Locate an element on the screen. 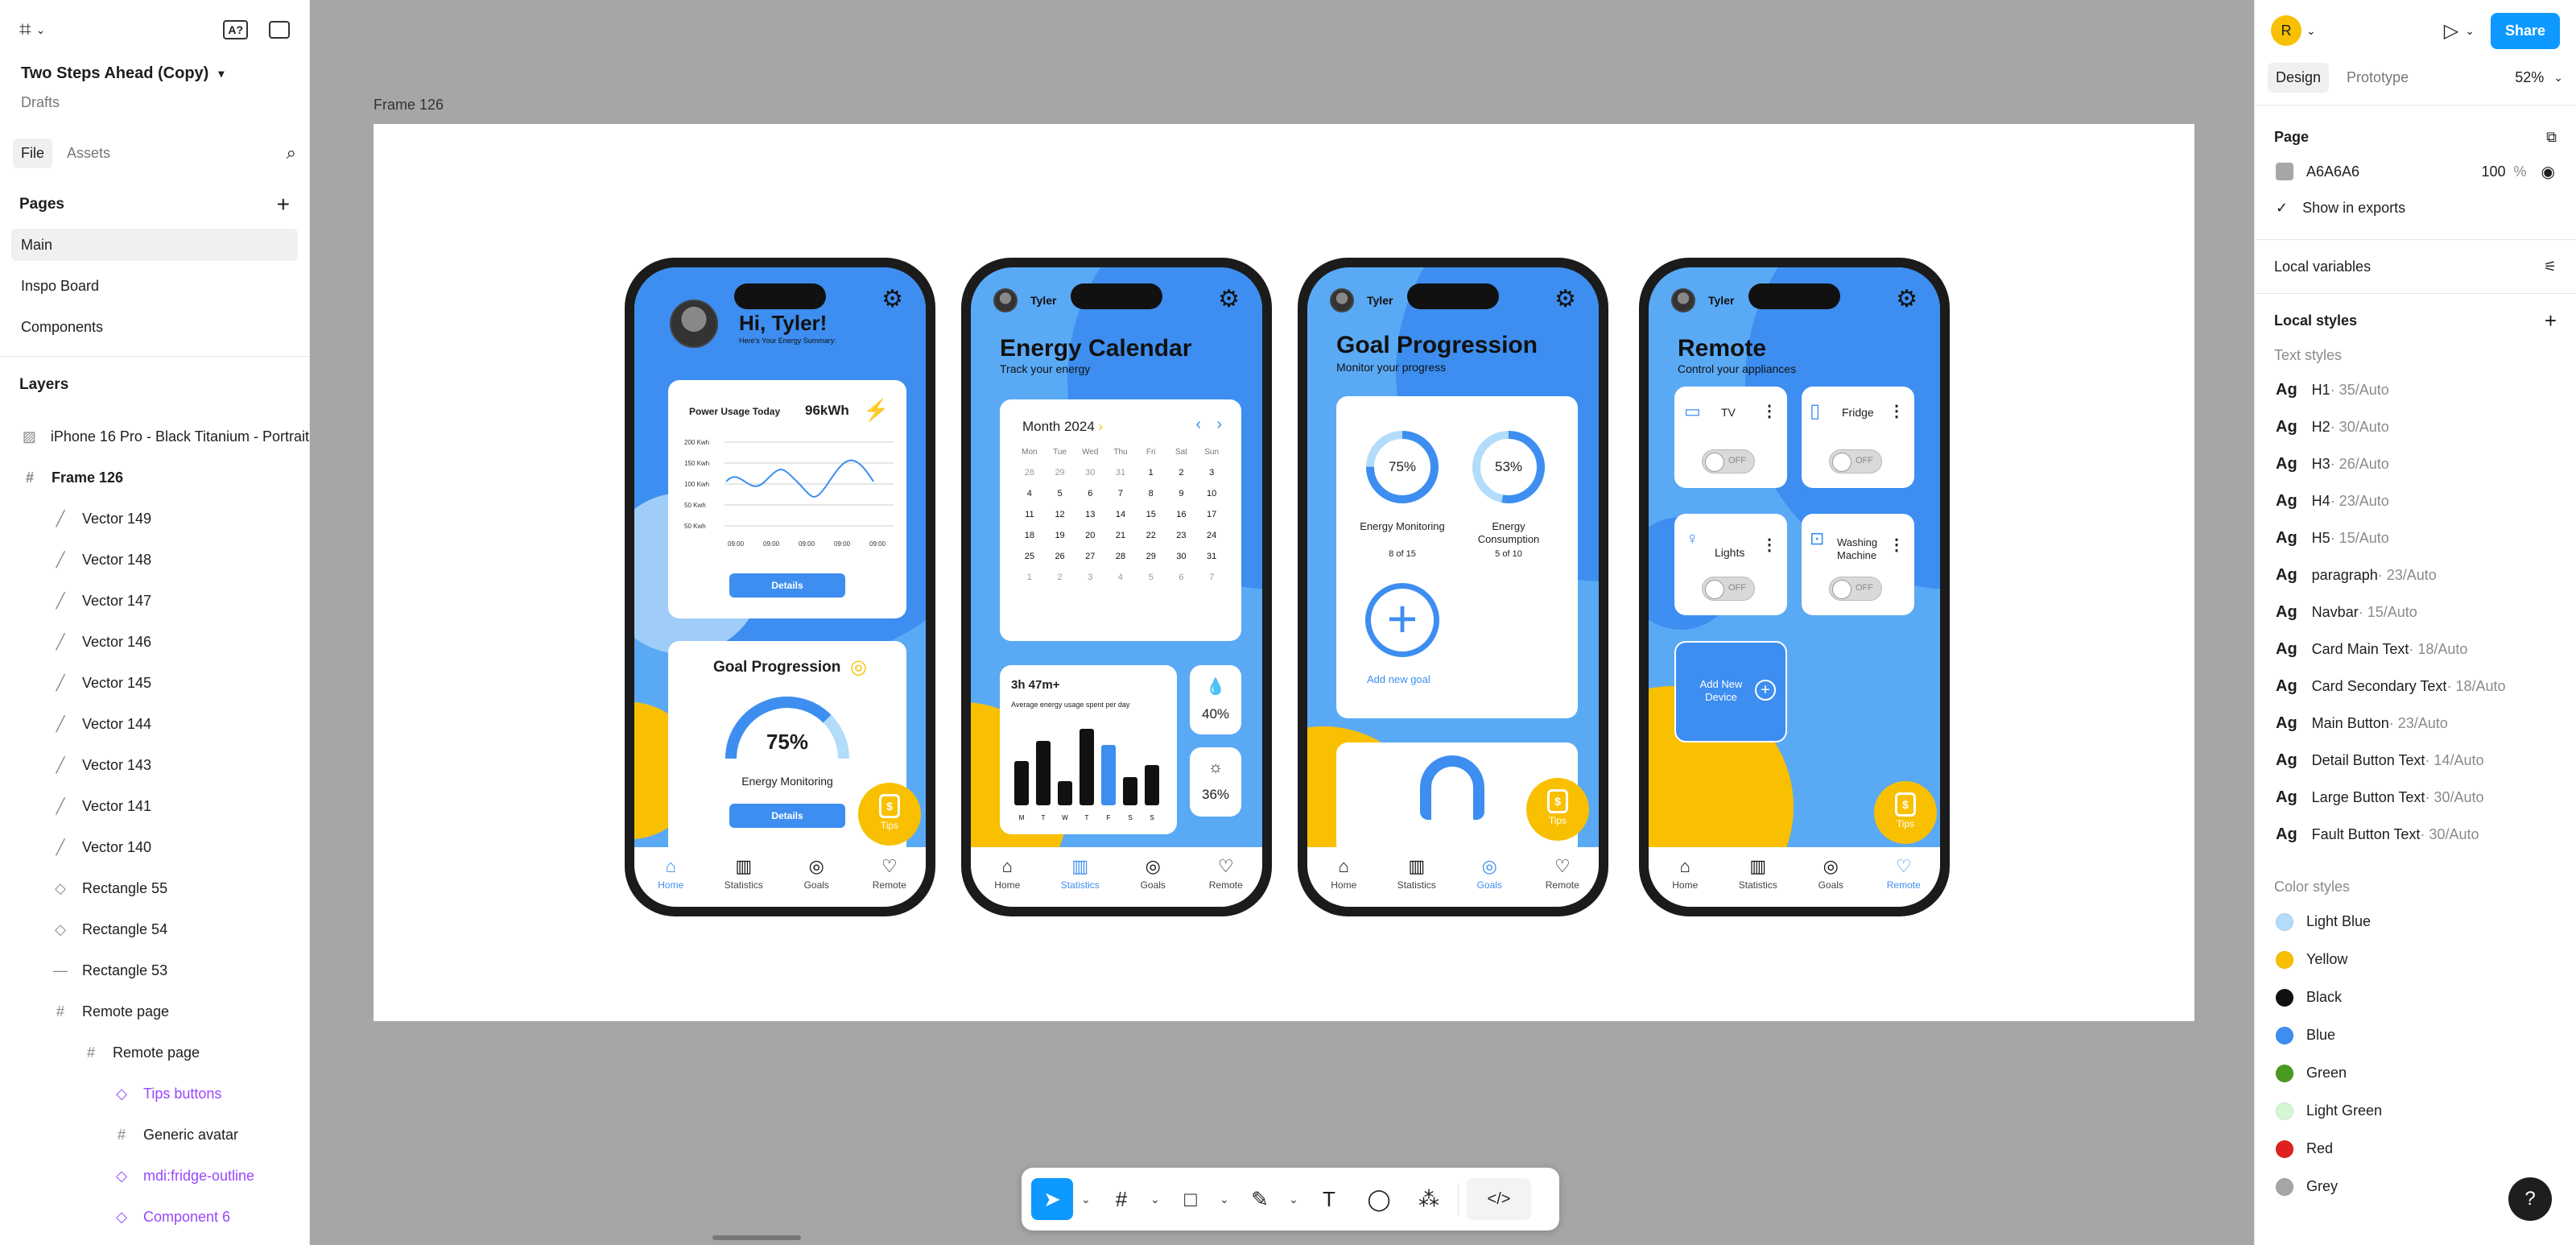 The width and height of the screenshot is (2576, 1245). calendar-day: 9 is located at coordinates (1181, 493).